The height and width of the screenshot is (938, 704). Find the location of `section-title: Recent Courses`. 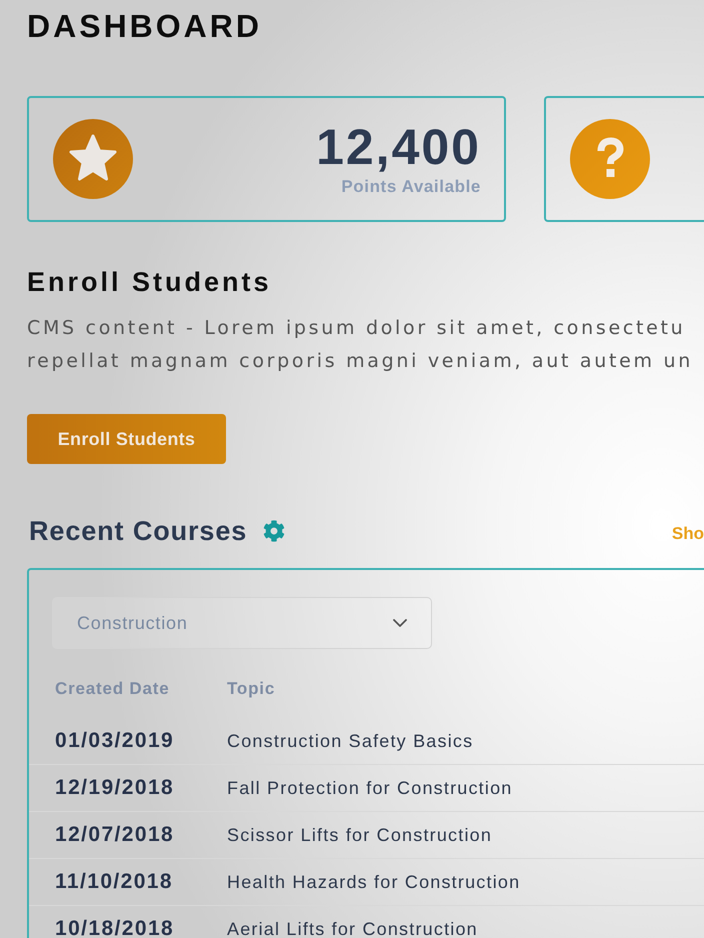

section-title: Recent Courses is located at coordinates (138, 531).